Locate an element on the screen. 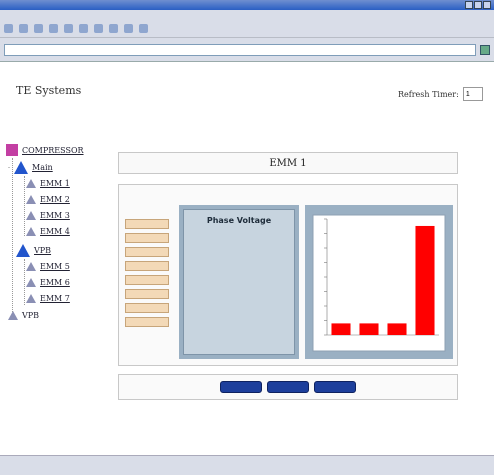 The height and width of the screenshot is (475, 494). action-button-panel is located at coordinates (288, 387).